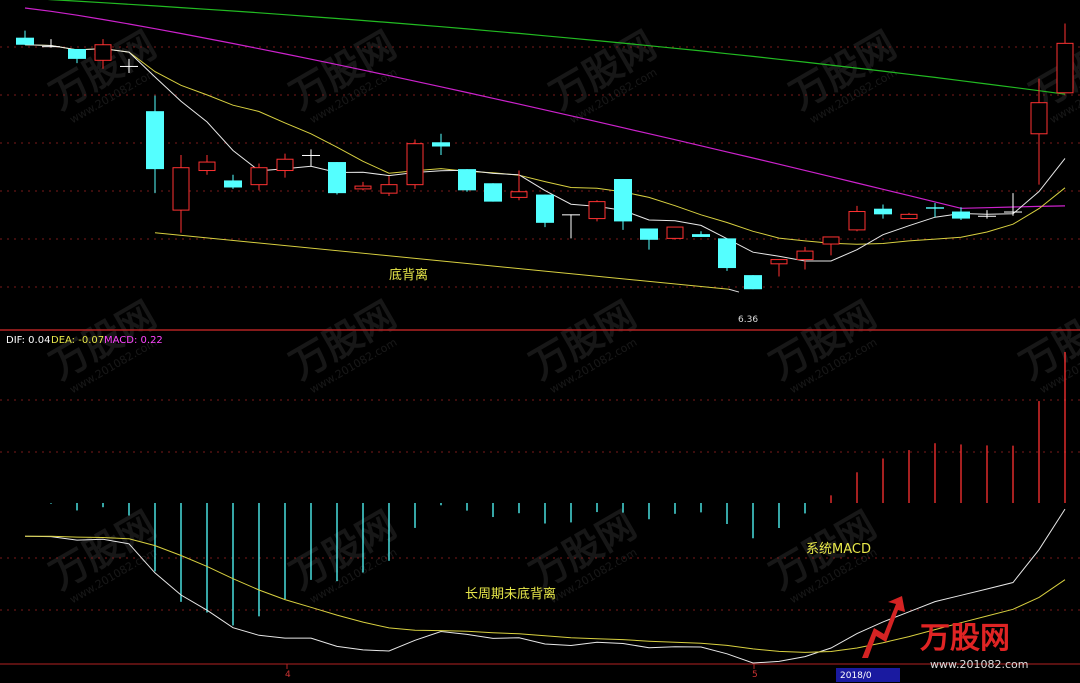 This screenshot has height=683, width=1080. I want to click on logo-url-text: www.201082.com, so click(979, 664).